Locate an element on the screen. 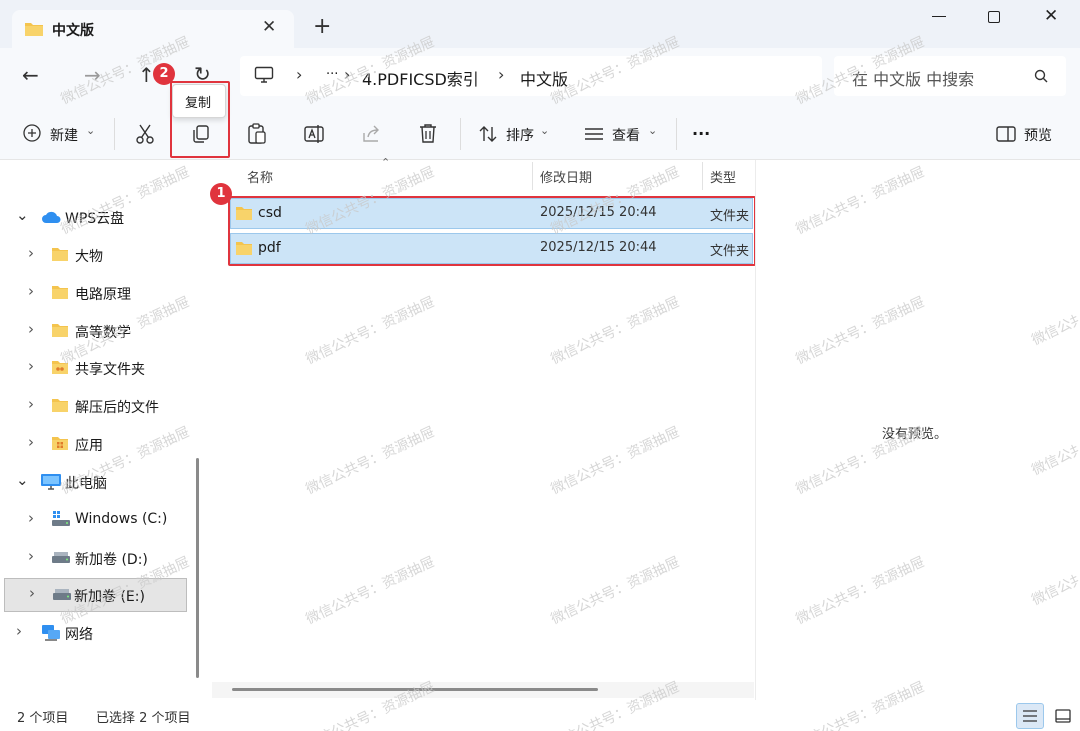 The height and width of the screenshot is (731, 1080). sidebar-item-wps-cloud: ⌄ WPS云盘 is located at coordinates (97, 217).